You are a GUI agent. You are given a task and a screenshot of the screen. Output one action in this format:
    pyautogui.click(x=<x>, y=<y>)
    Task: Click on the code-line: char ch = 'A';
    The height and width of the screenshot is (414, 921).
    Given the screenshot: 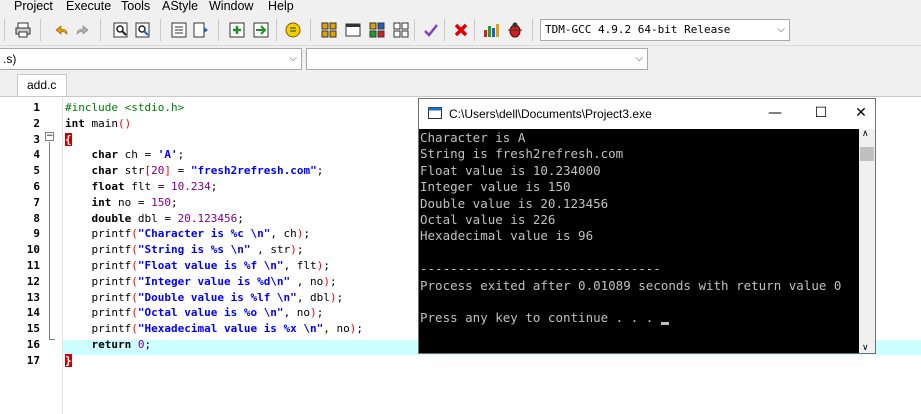 What is the action you would take?
    pyautogui.click(x=125, y=155)
    